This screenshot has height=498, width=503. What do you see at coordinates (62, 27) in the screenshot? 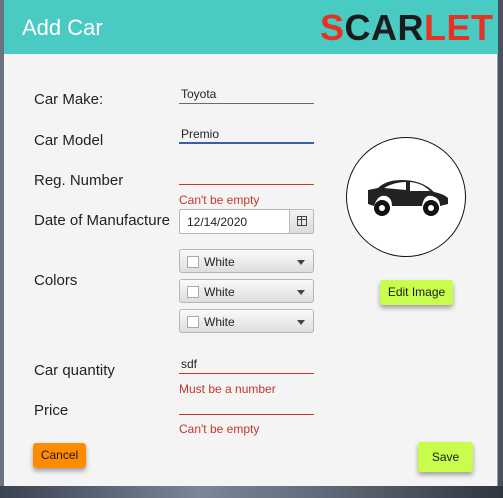
I see `window-title: Add Car` at bounding box center [62, 27].